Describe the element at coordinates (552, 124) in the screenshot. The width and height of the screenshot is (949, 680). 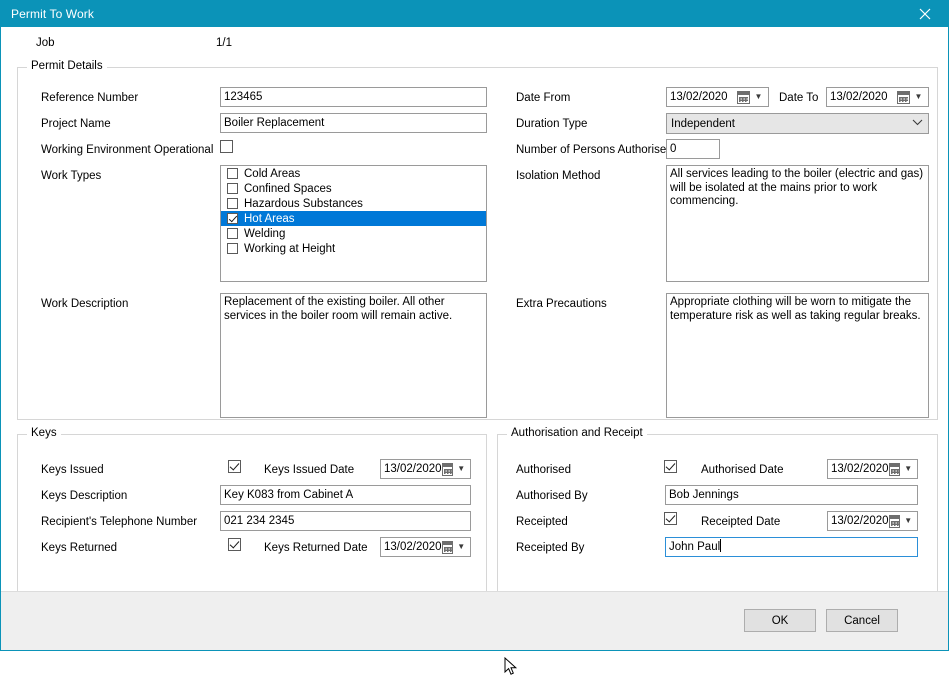
I see `duration-type-label: Duration Type` at that location.